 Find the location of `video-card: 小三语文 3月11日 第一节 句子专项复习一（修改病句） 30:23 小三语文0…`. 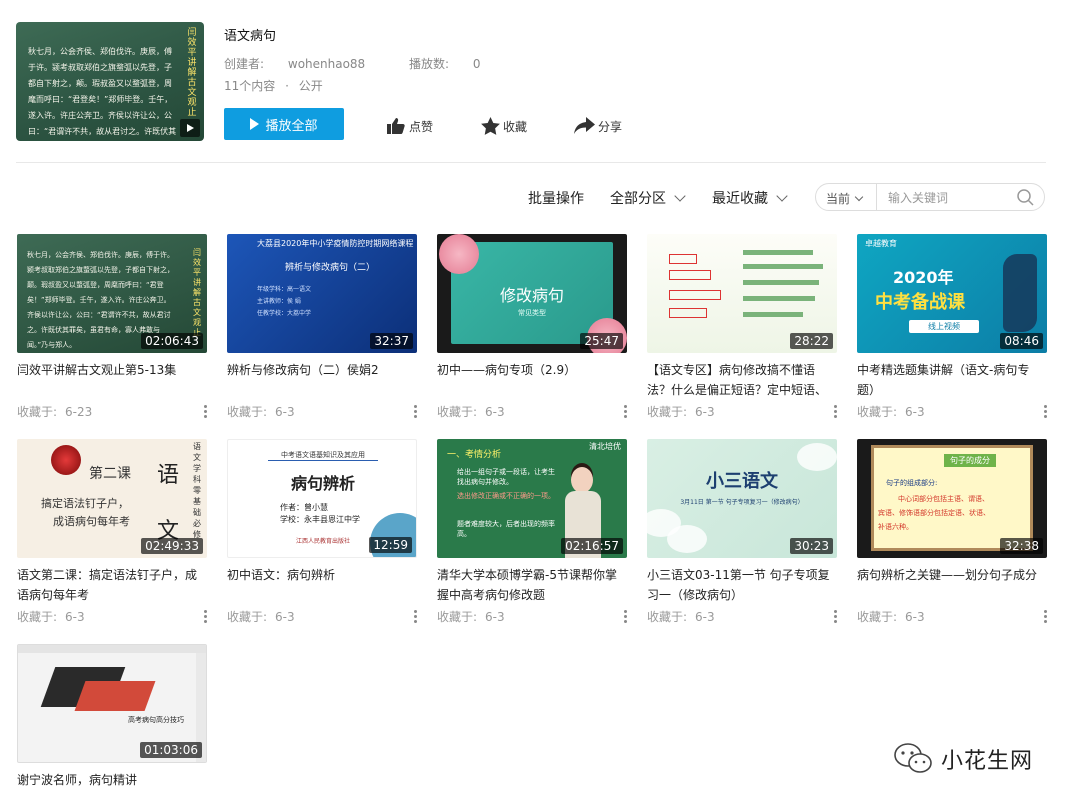

video-card: 小三语文 3月11日 第一节 句子专项复习一（修改病句） 30:23 小三语文0… is located at coordinates (742, 532).